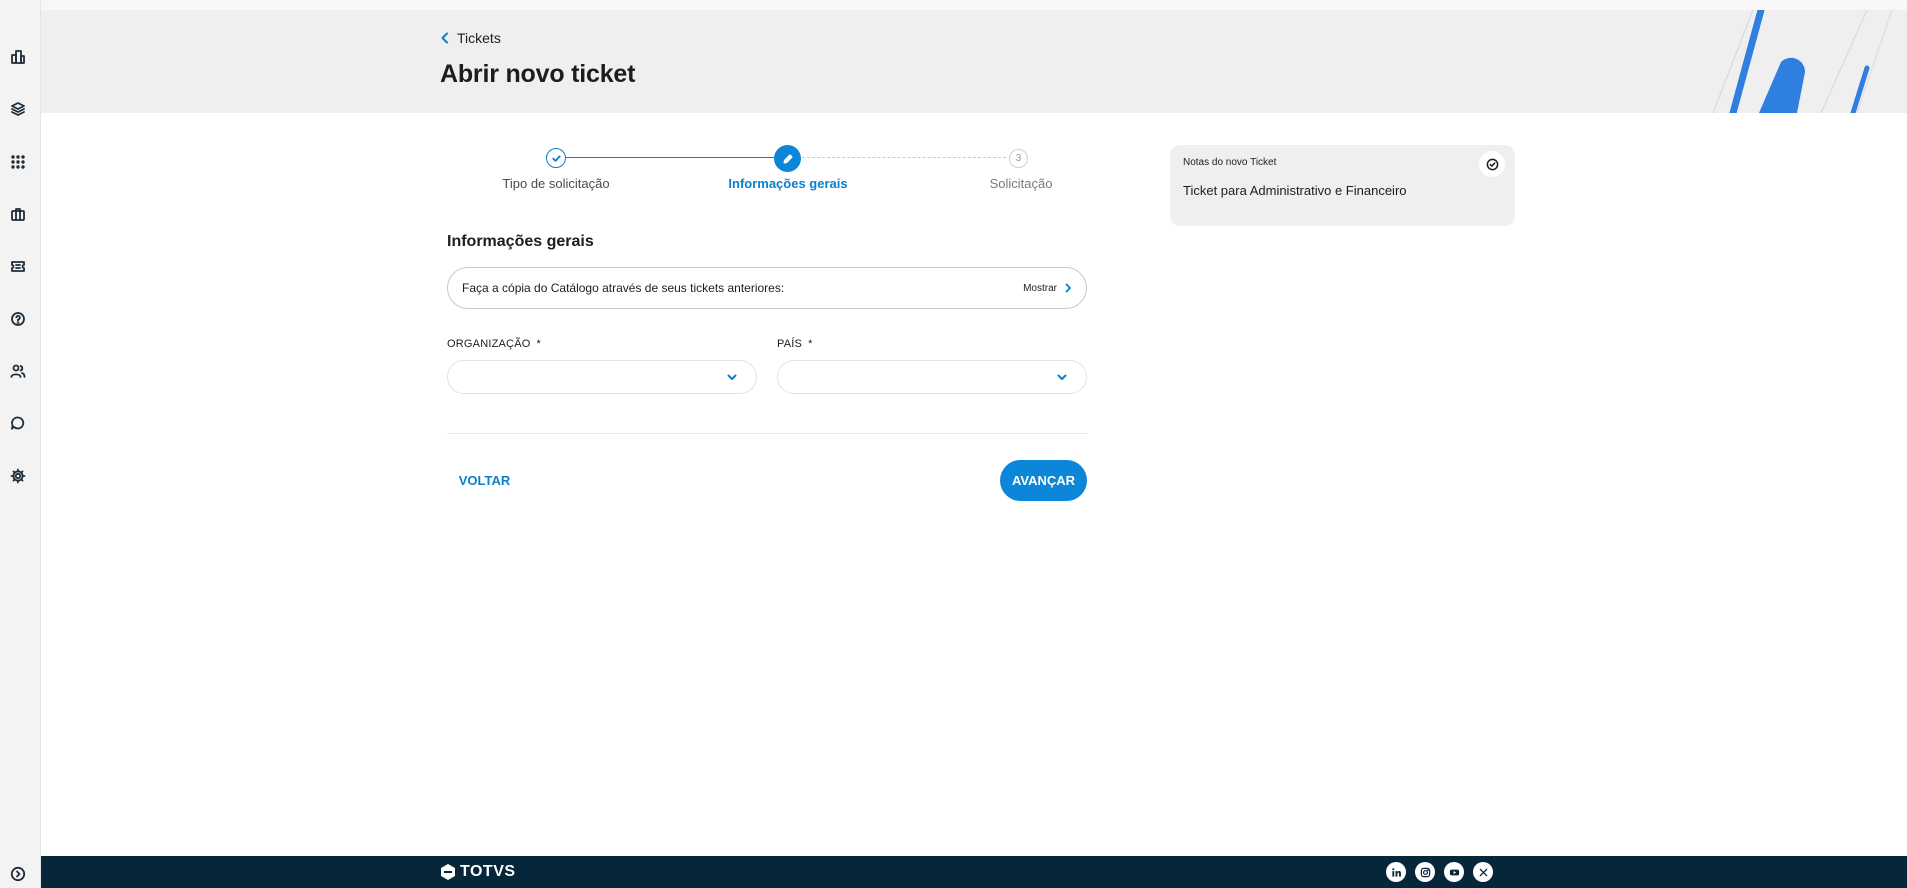 The height and width of the screenshot is (888, 1907). I want to click on show-label: Mostrar, so click(1040, 288).